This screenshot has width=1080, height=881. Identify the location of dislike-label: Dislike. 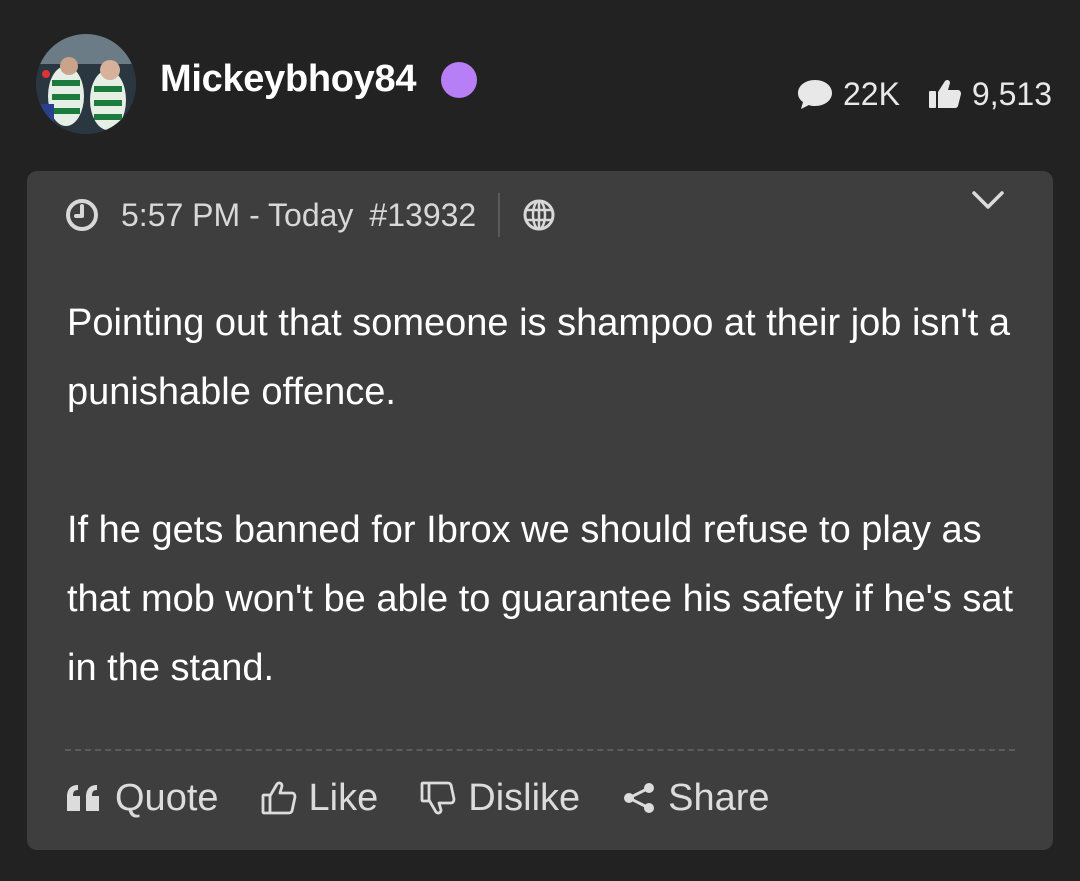
(524, 797).